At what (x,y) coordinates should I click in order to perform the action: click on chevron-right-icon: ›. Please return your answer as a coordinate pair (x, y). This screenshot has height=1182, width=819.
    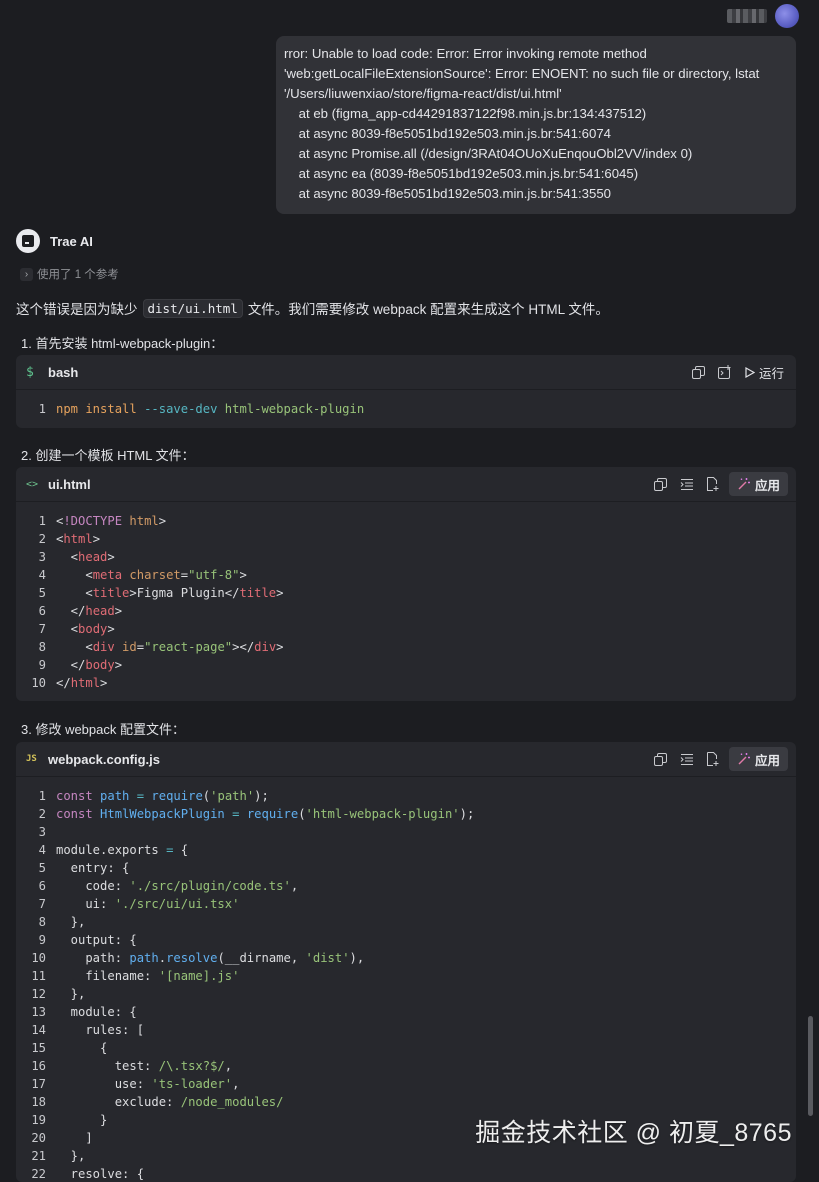
    Looking at the image, I should click on (26, 274).